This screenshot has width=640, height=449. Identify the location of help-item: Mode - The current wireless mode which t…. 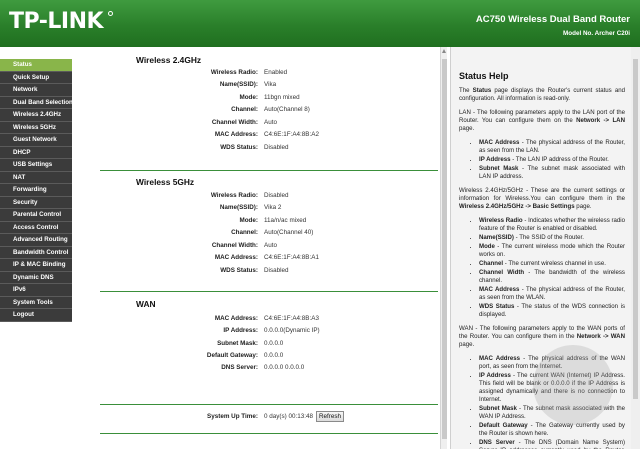
(552, 251).